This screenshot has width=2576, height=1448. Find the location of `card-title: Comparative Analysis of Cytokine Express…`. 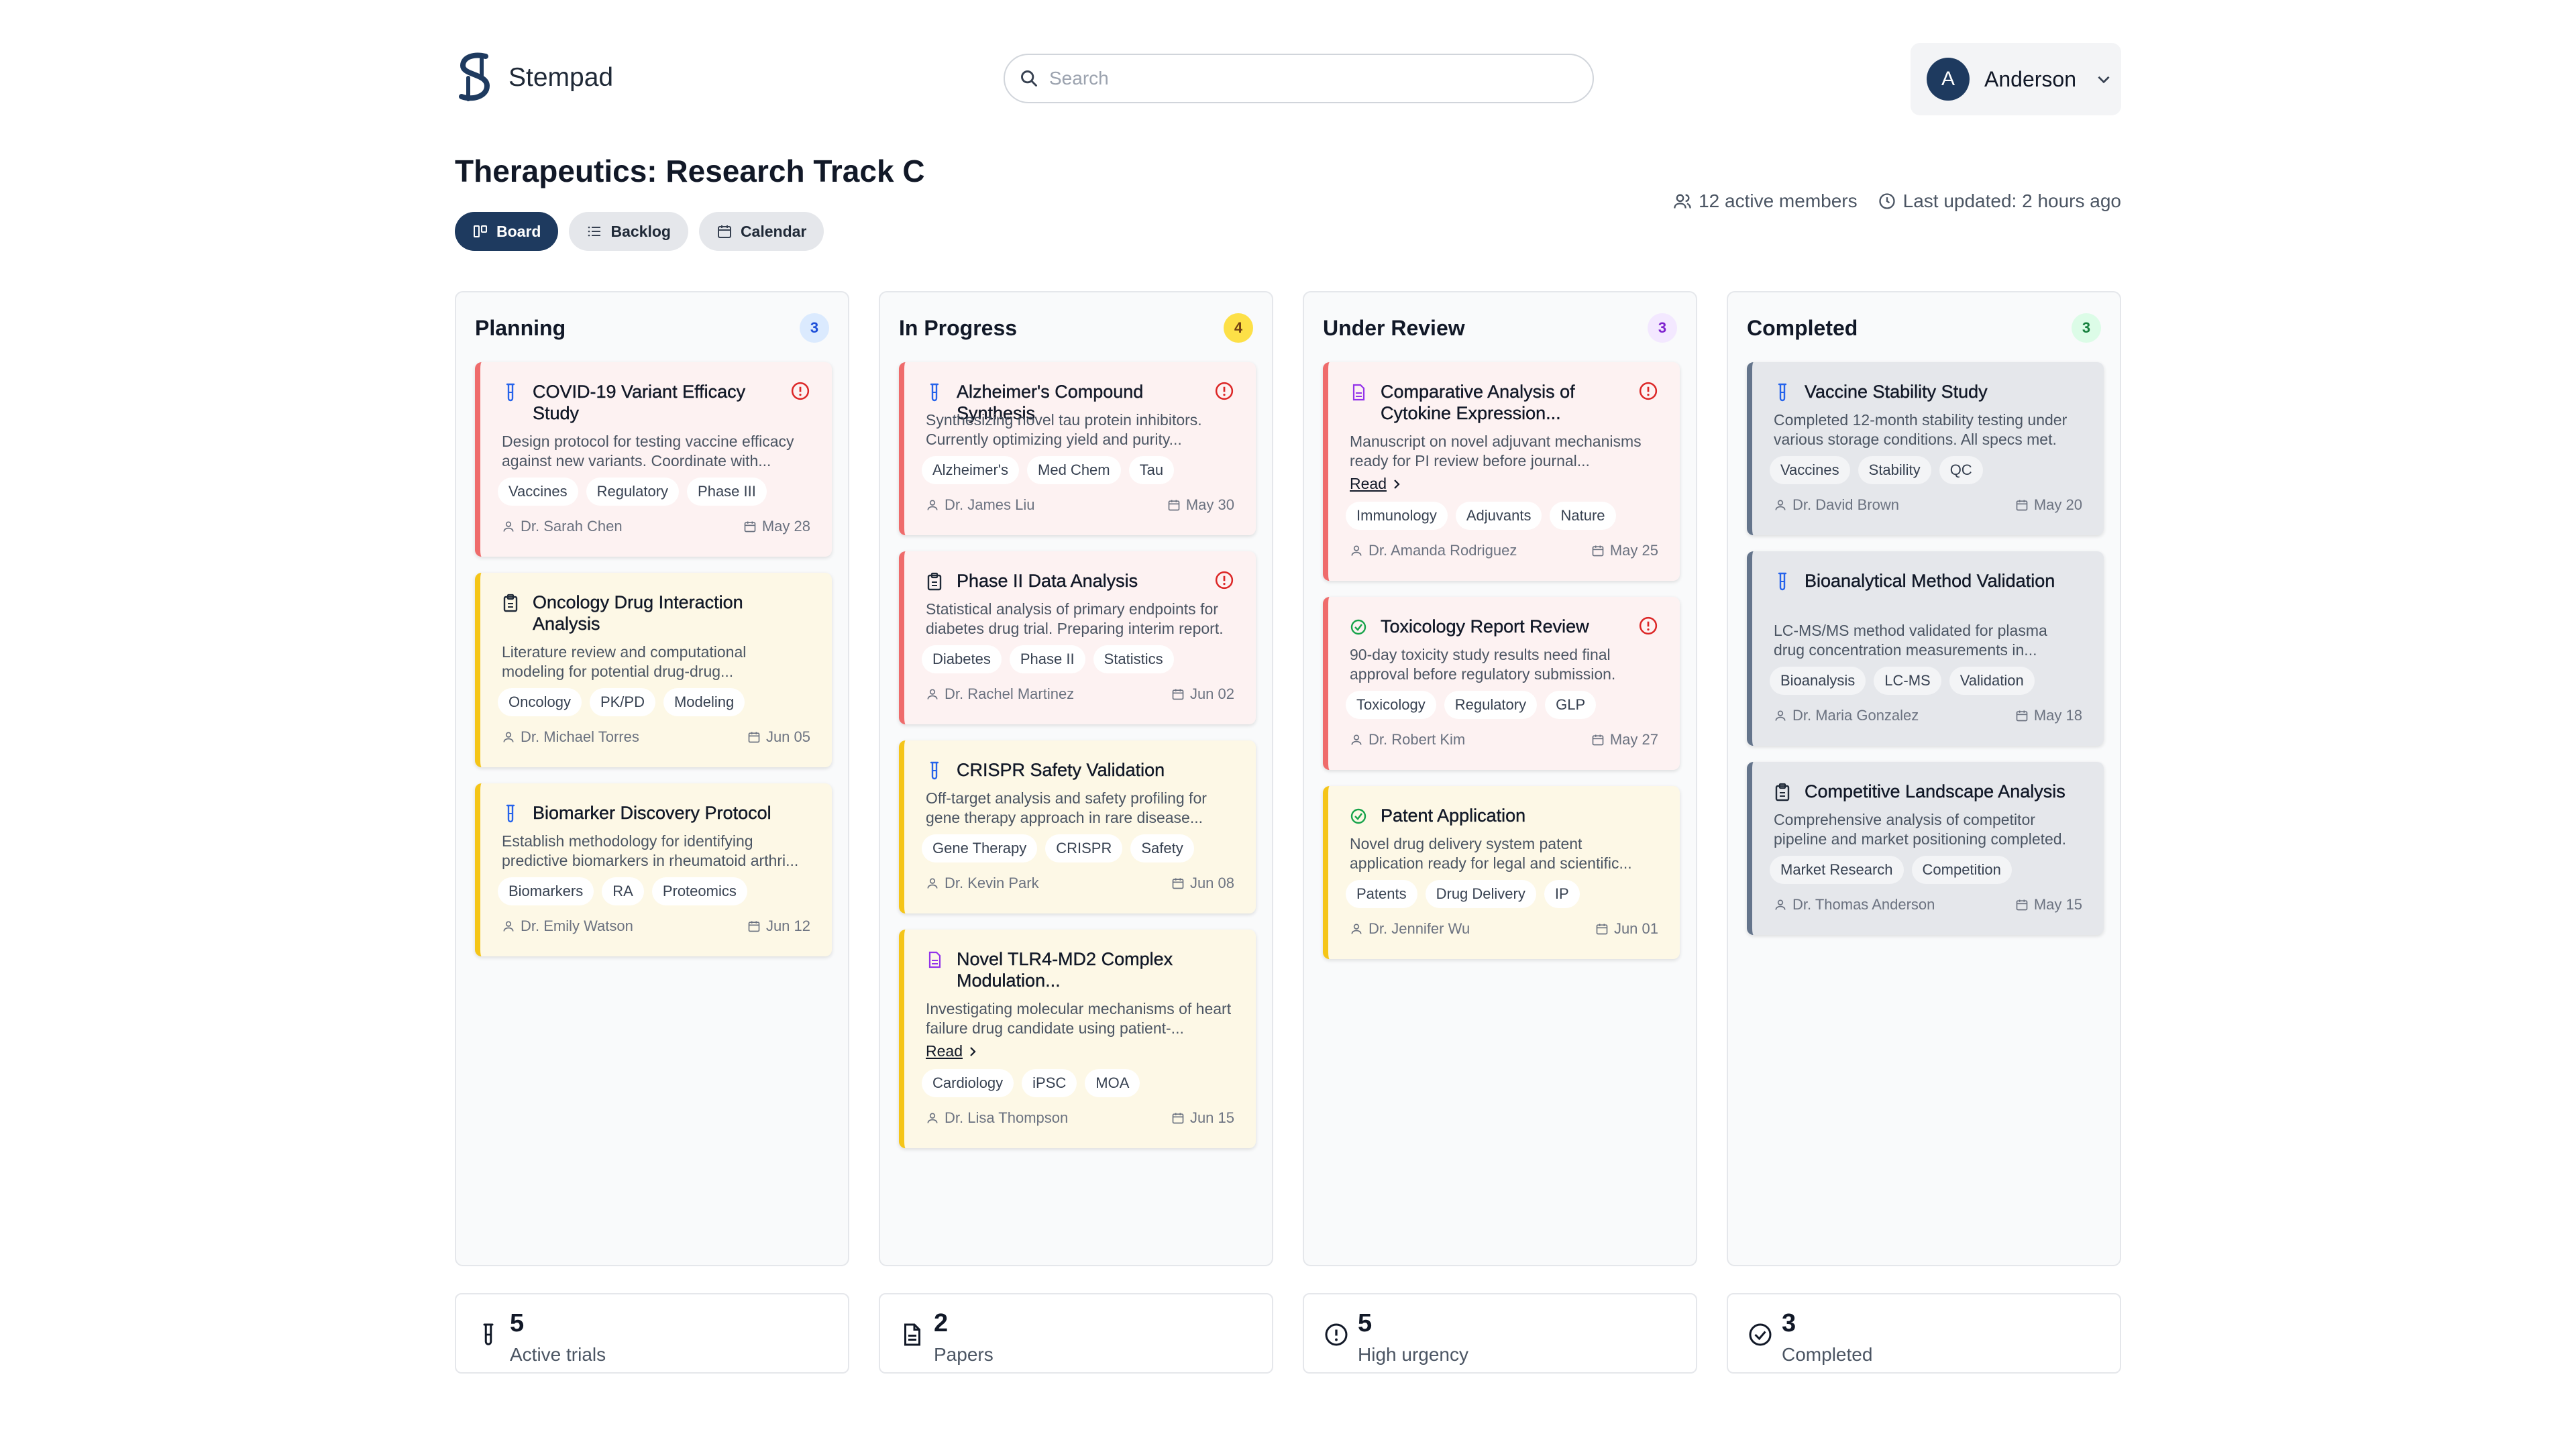

card-title: Comparative Analysis of Cytokine Express… is located at coordinates (1505, 402).